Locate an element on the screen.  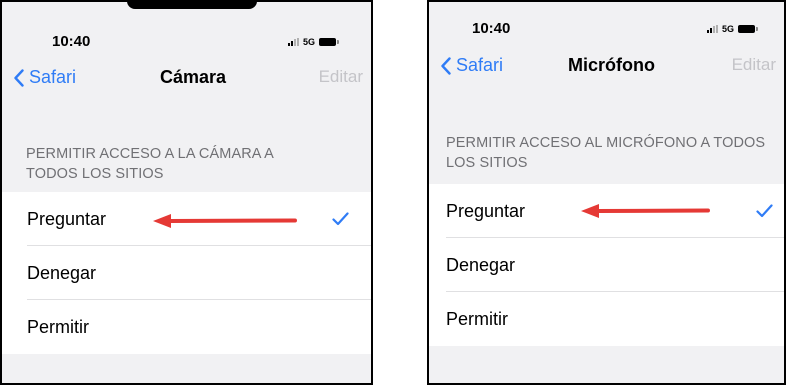
page-title: Cámara is located at coordinates (193, 77).